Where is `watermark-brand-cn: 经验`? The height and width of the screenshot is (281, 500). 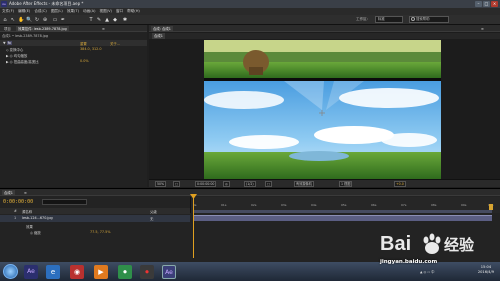
watermark-brand-cn: 经验 is located at coordinates (459, 245).